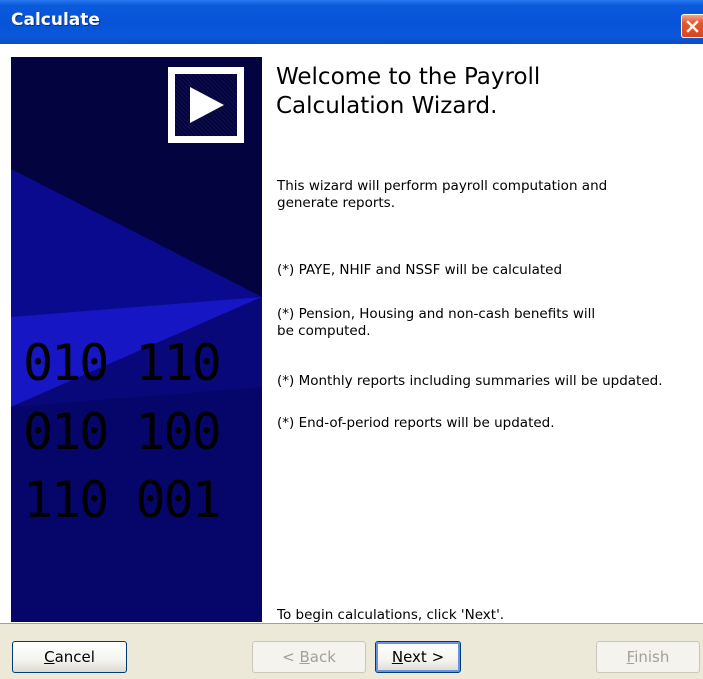  I want to click on binary-text-line: 010 110, so click(122, 363).